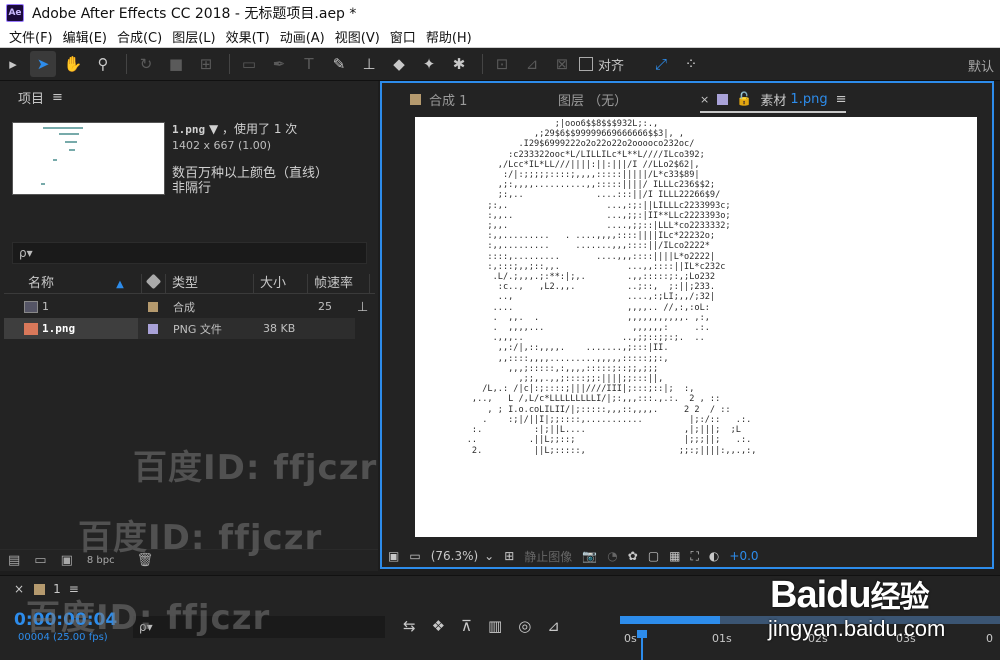 The width and height of the screenshot is (1000, 660). Describe the element at coordinates (415, 99) in the screenshot. I see `composition-color-swatch` at that location.